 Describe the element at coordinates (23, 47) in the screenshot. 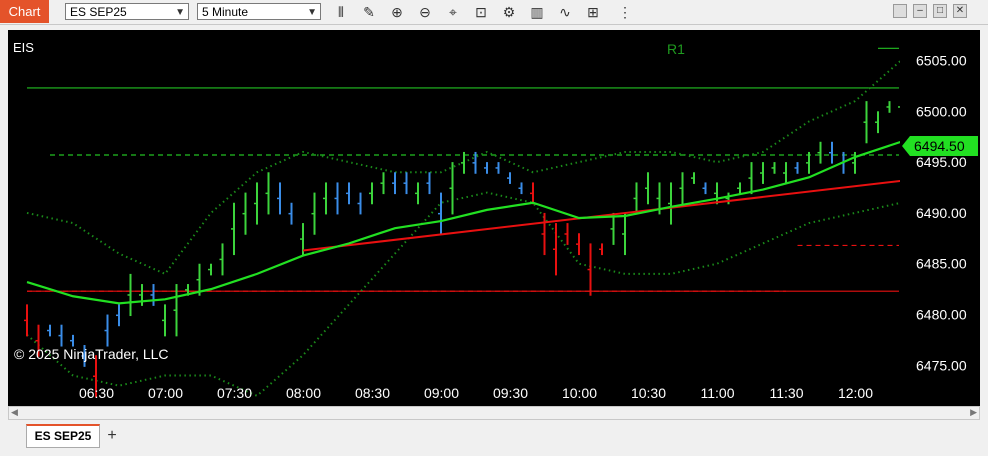

I see `instrument-label: EIS` at that location.